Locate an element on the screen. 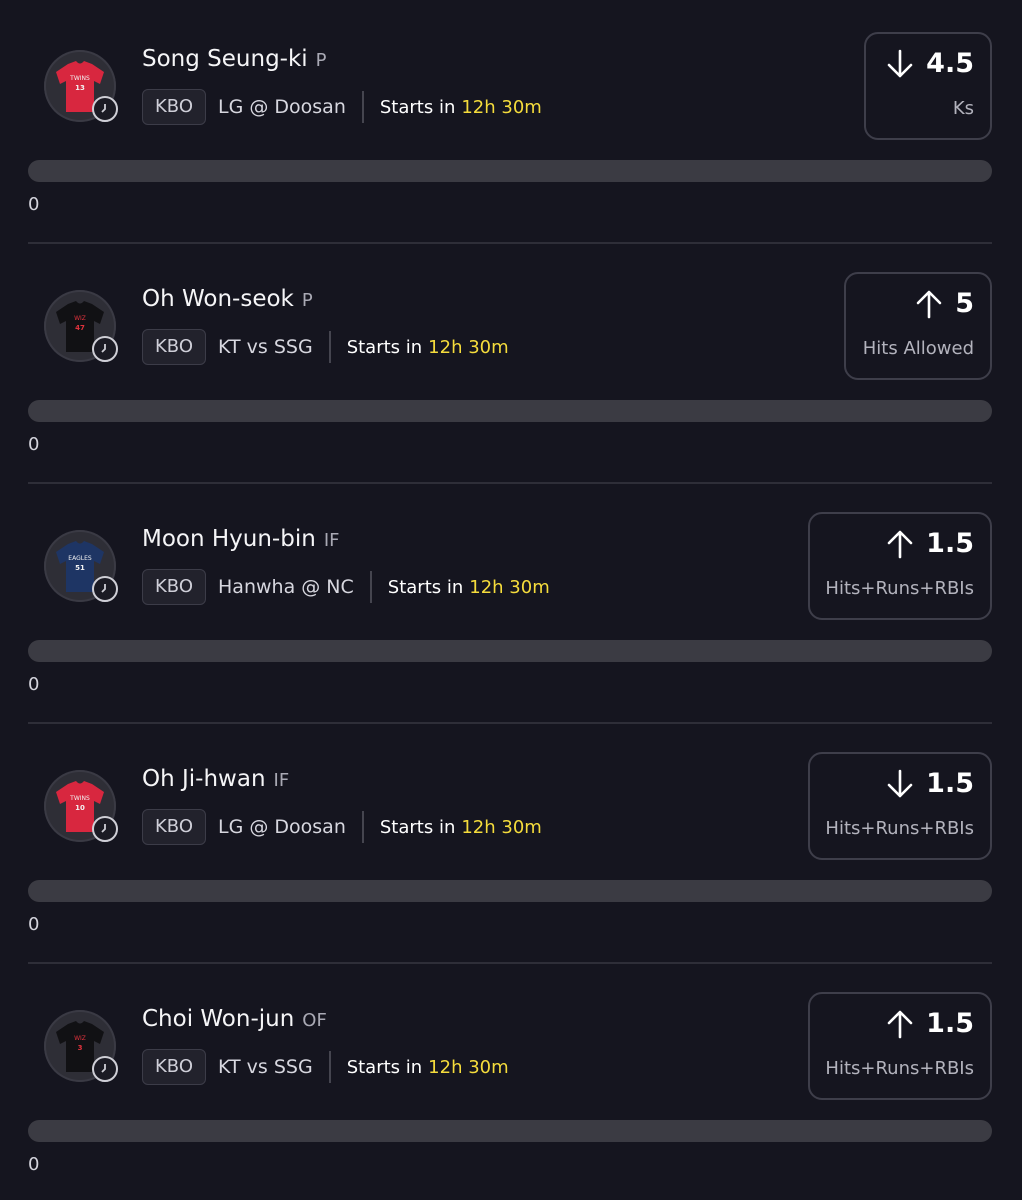 The height and width of the screenshot is (1200, 1022). jersey-avatar: TWINS 13 is located at coordinates (81, 86).